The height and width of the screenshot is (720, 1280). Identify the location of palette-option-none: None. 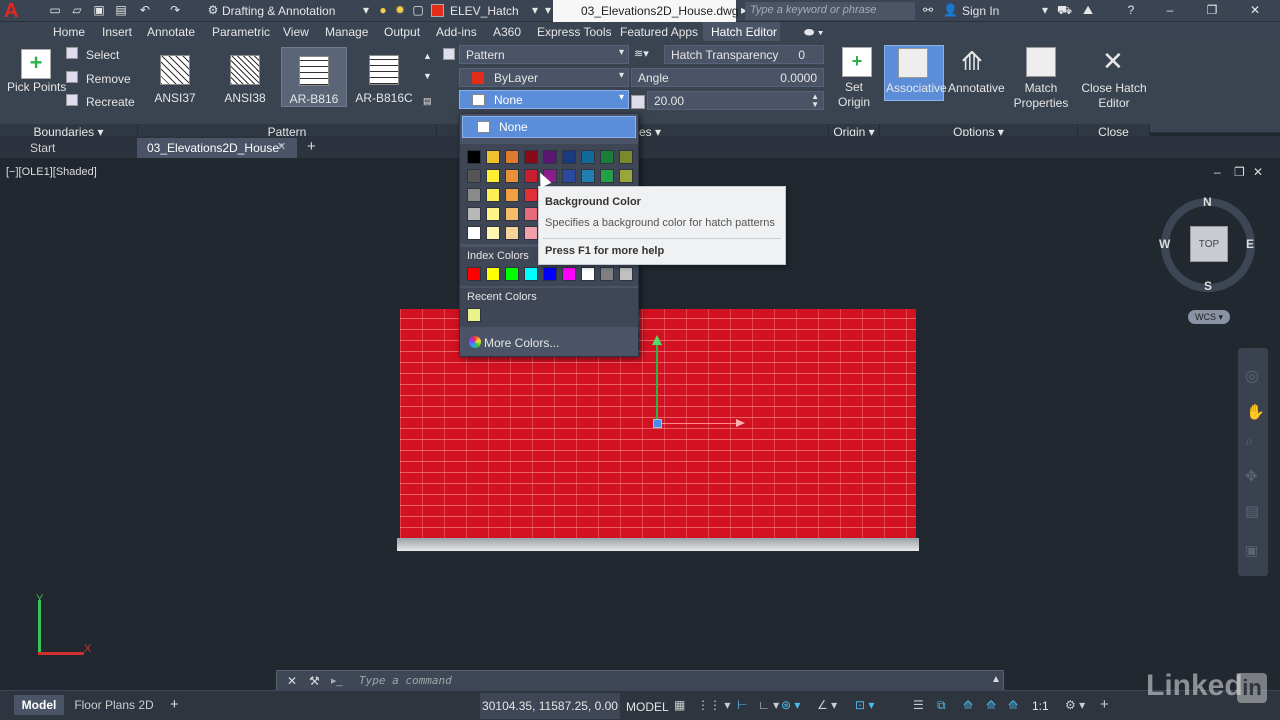
(549, 127).